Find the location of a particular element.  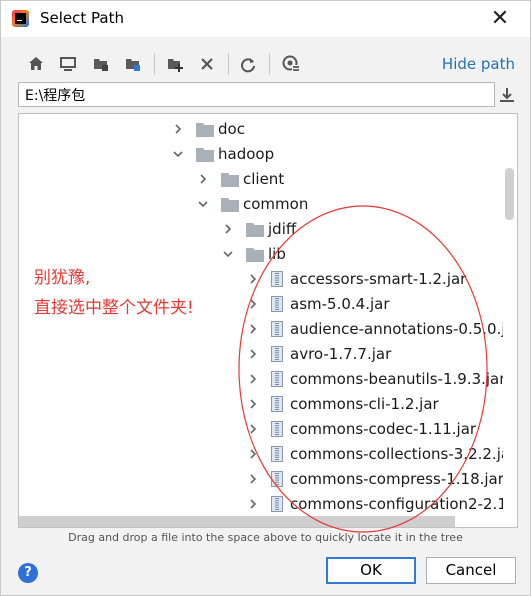

tree-item-label: client is located at coordinates (264, 179).